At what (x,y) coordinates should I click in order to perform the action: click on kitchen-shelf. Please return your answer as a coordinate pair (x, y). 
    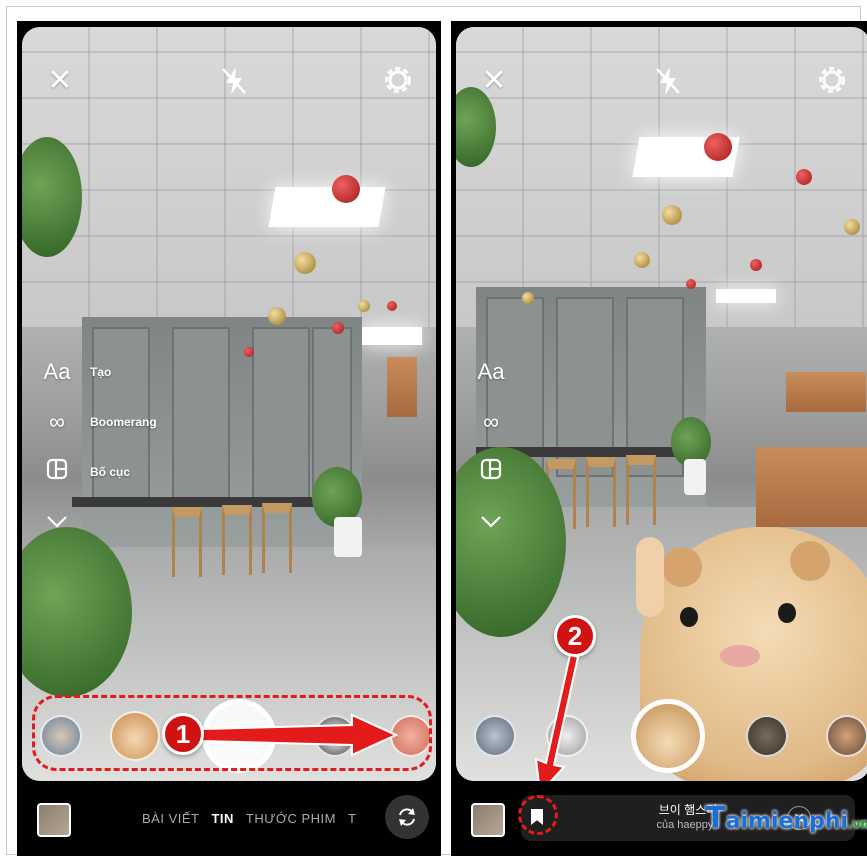
    Looking at the image, I should click on (826, 392).